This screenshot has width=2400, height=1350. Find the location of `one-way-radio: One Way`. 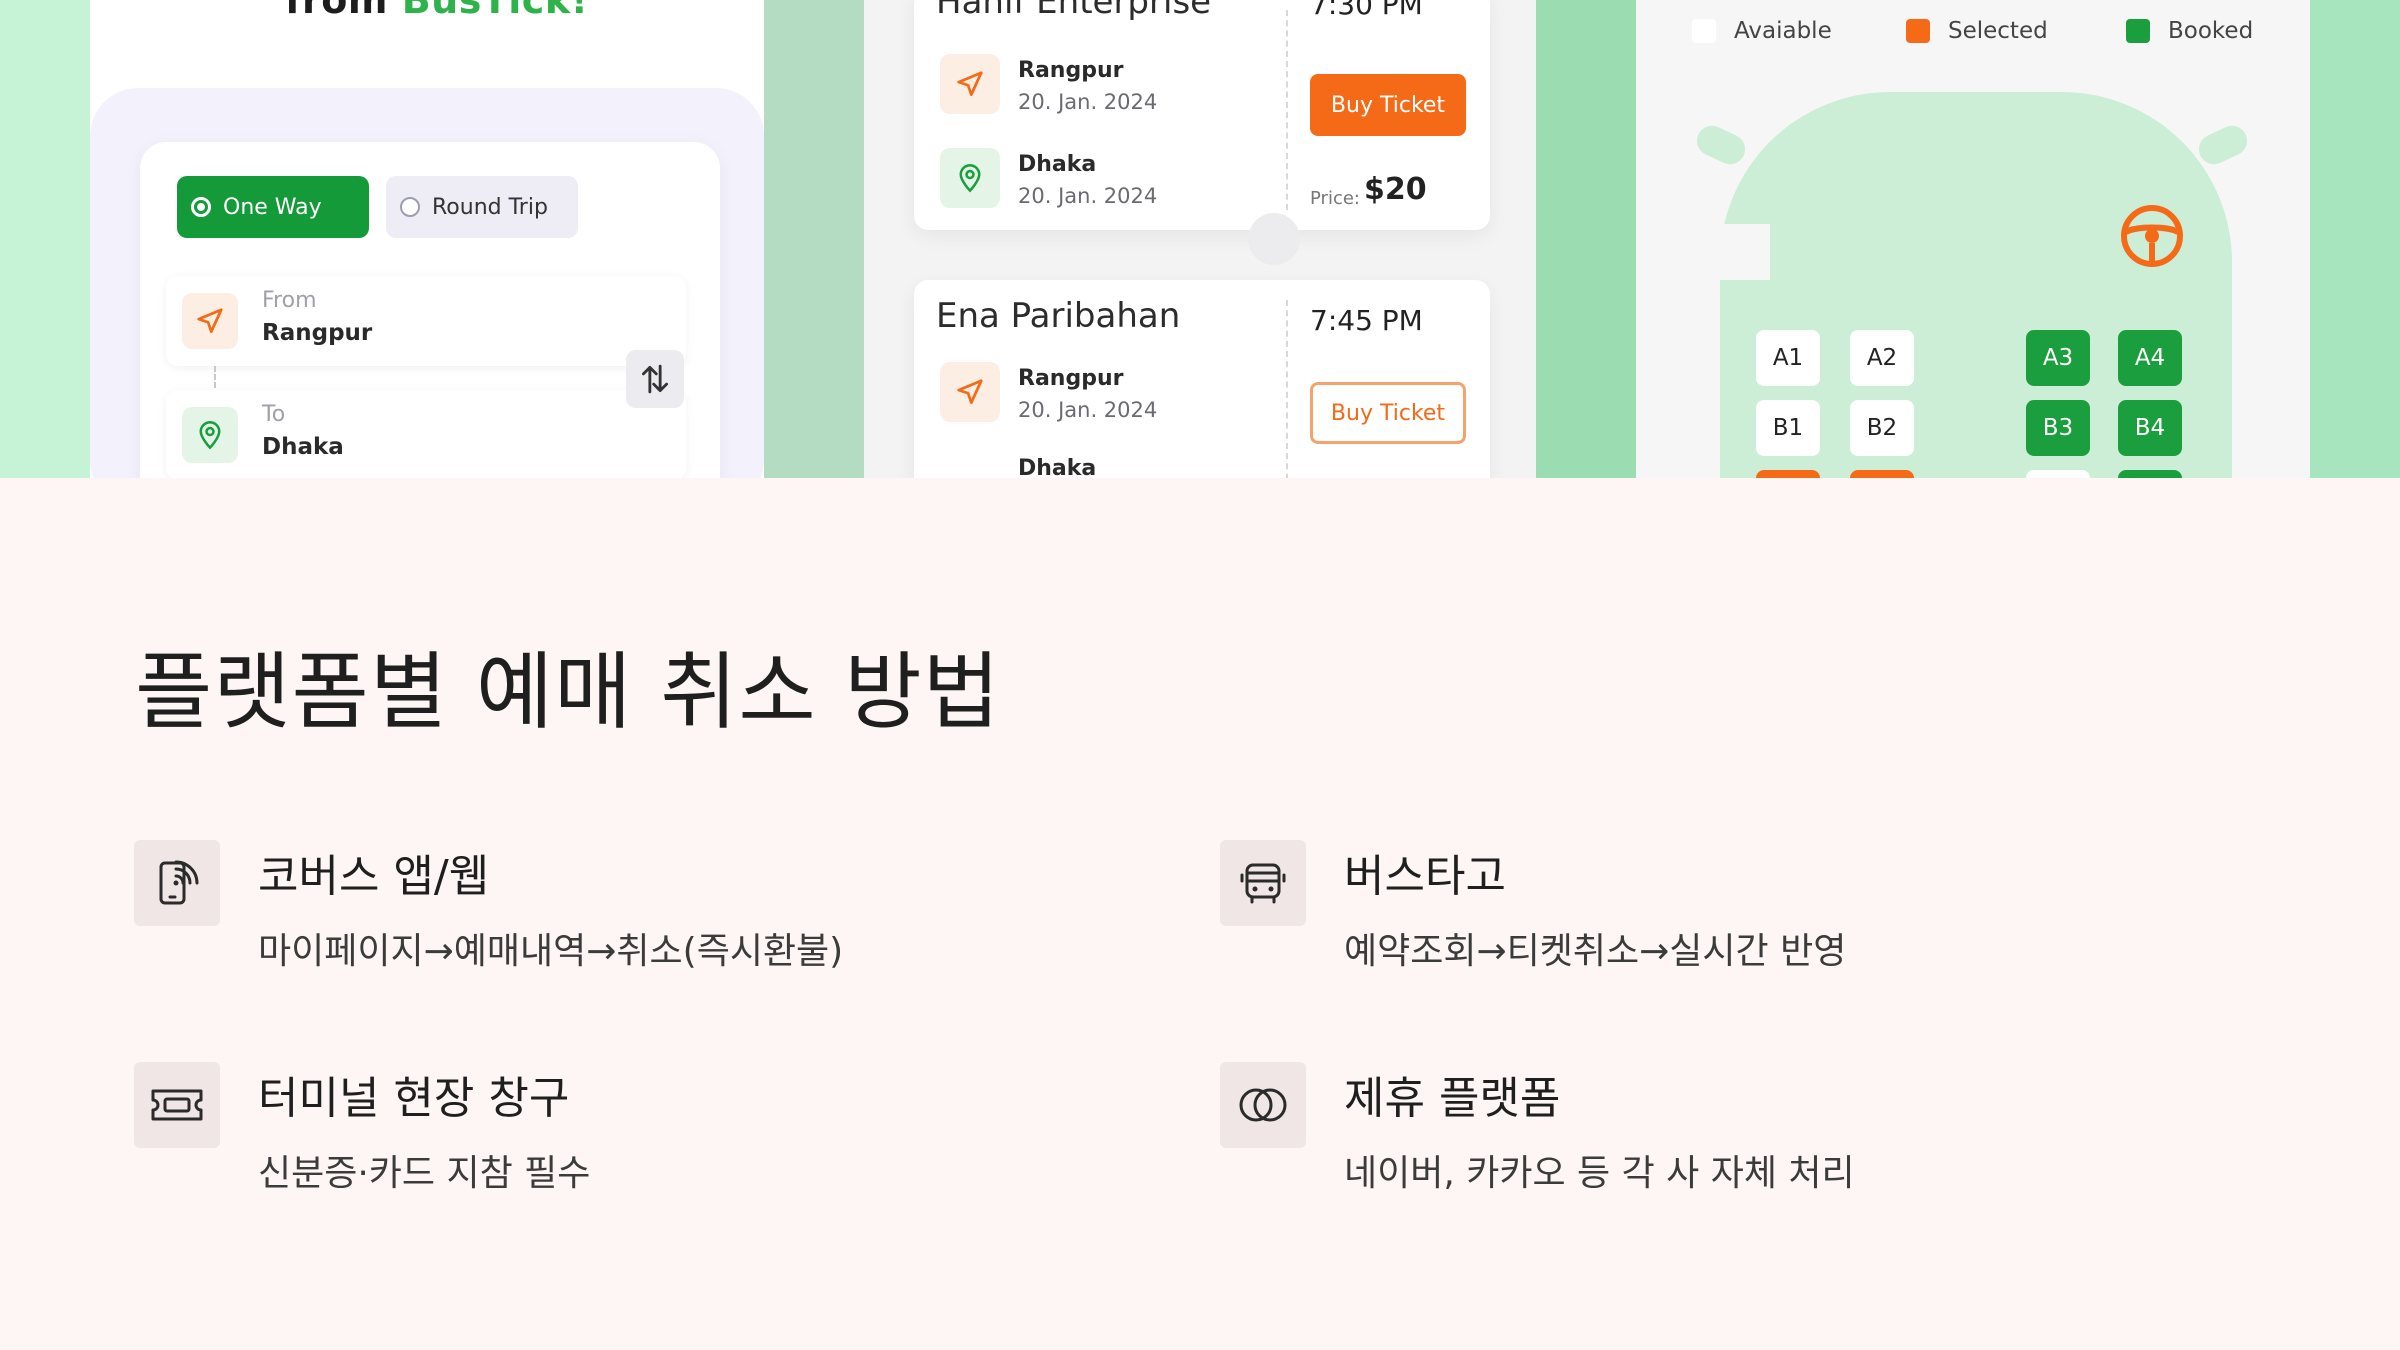

one-way-radio: One Way is located at coordinates (273, 207).